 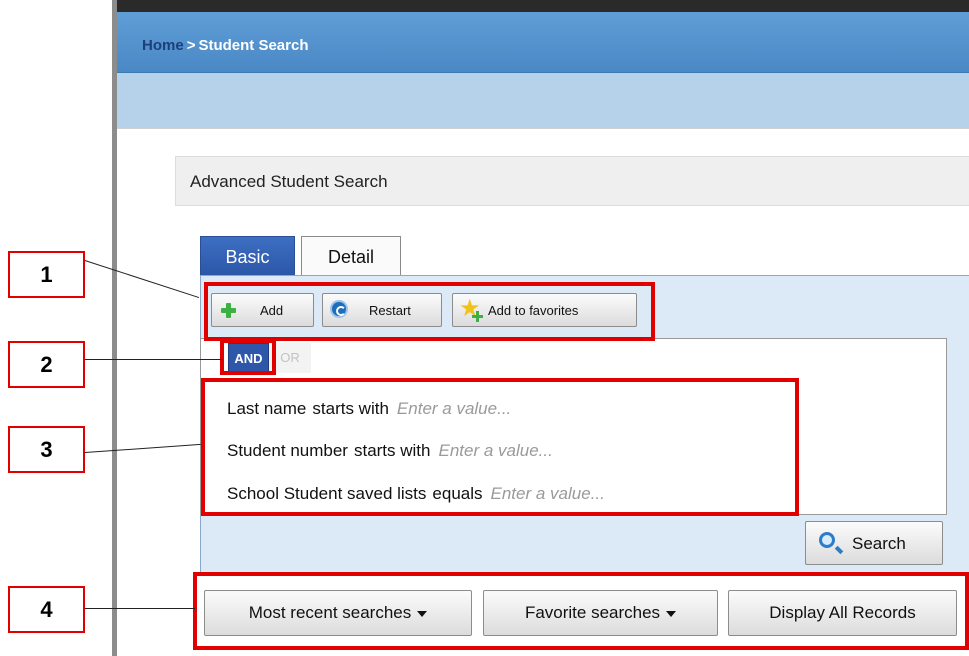 I want to click on breadcrumb-home-link: Home, so click(x=163, y=45).